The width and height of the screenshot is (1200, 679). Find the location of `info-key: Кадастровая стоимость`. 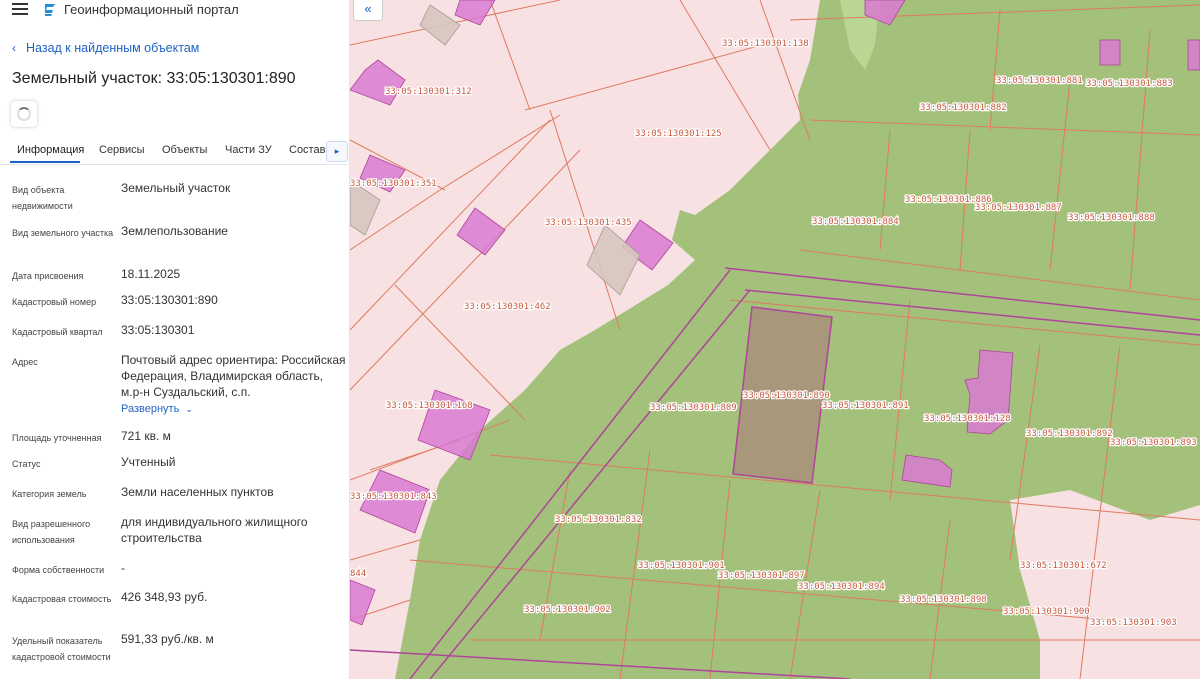

info-key: Кадастровая стоимость is located at coordinates (62, 599).